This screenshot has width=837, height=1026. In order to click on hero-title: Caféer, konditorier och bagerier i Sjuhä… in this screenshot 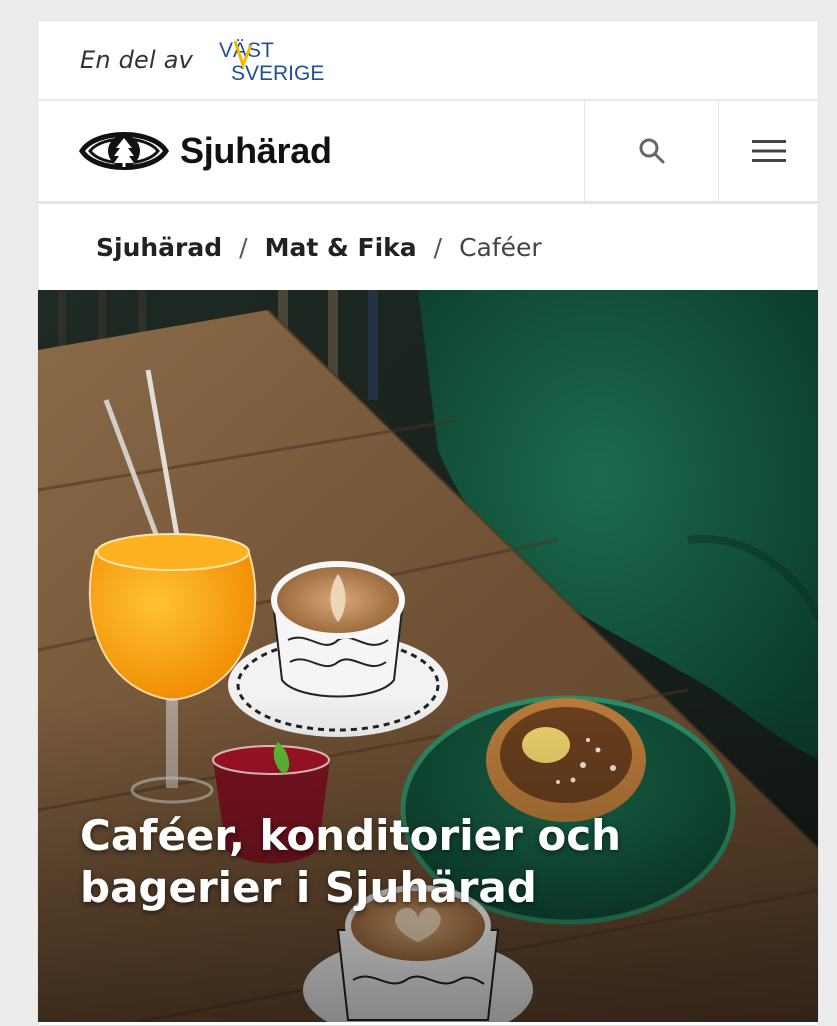, I will do `click(351, 861)`.